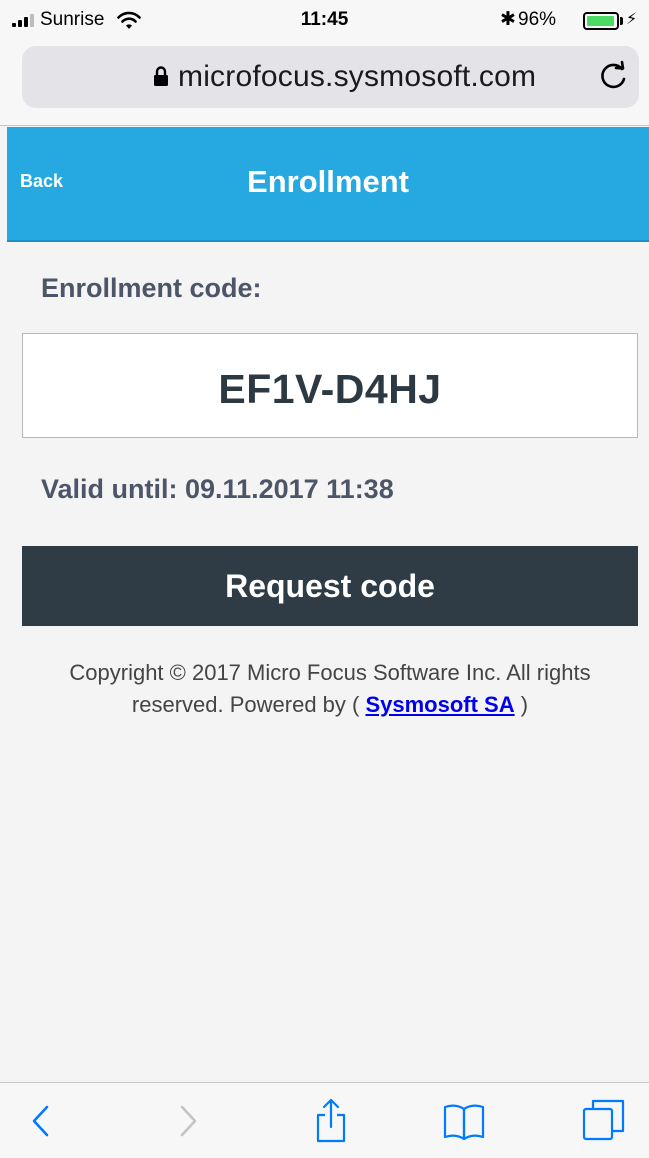 The image size is (649, 1158). Describe the element at coordinates (604, 1121) in the screenshot. I see `tabs-icon` at that location.